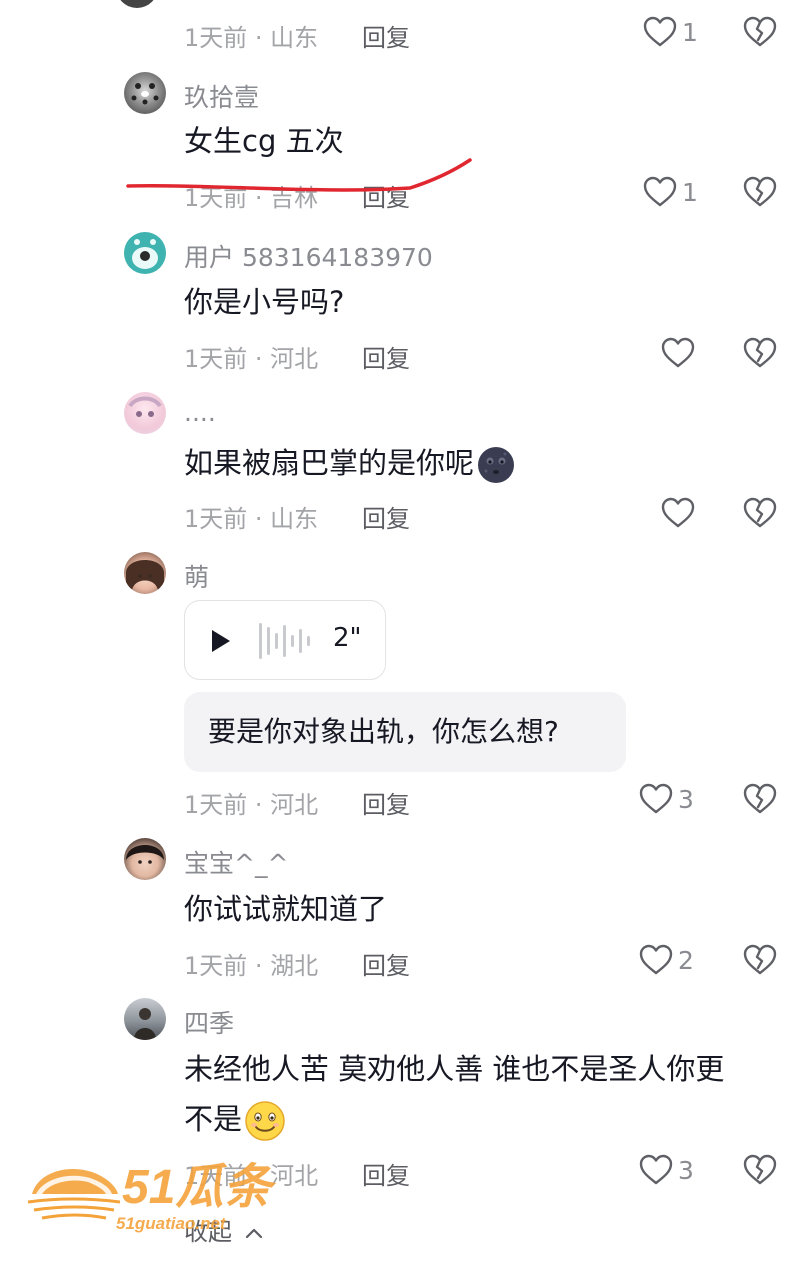 The image size is (812, 1280). Describe the element at coordinates (329, 463) in the screenshot. I see `comment-text-body: 如果被扇巴掌的是你呢` at that location.